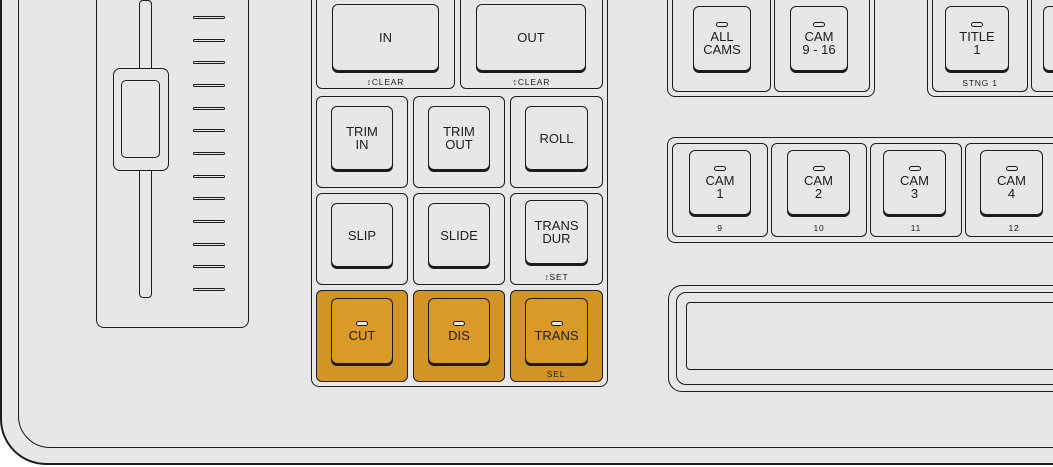  I want to click on fader-handle, so click(141, 119).